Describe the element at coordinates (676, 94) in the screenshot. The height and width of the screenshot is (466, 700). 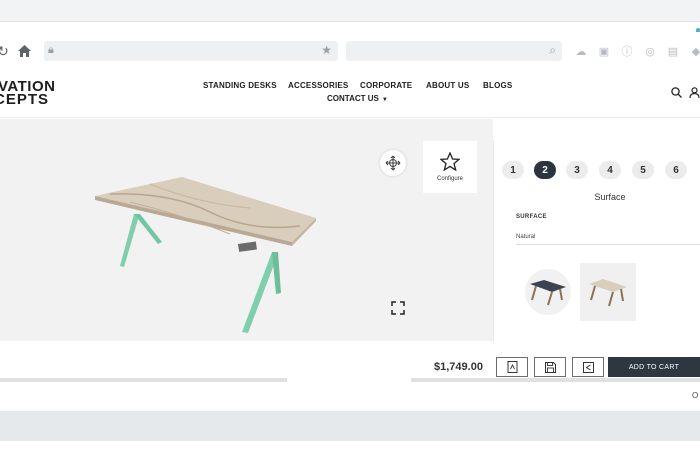
I see `search-icon` at that location.